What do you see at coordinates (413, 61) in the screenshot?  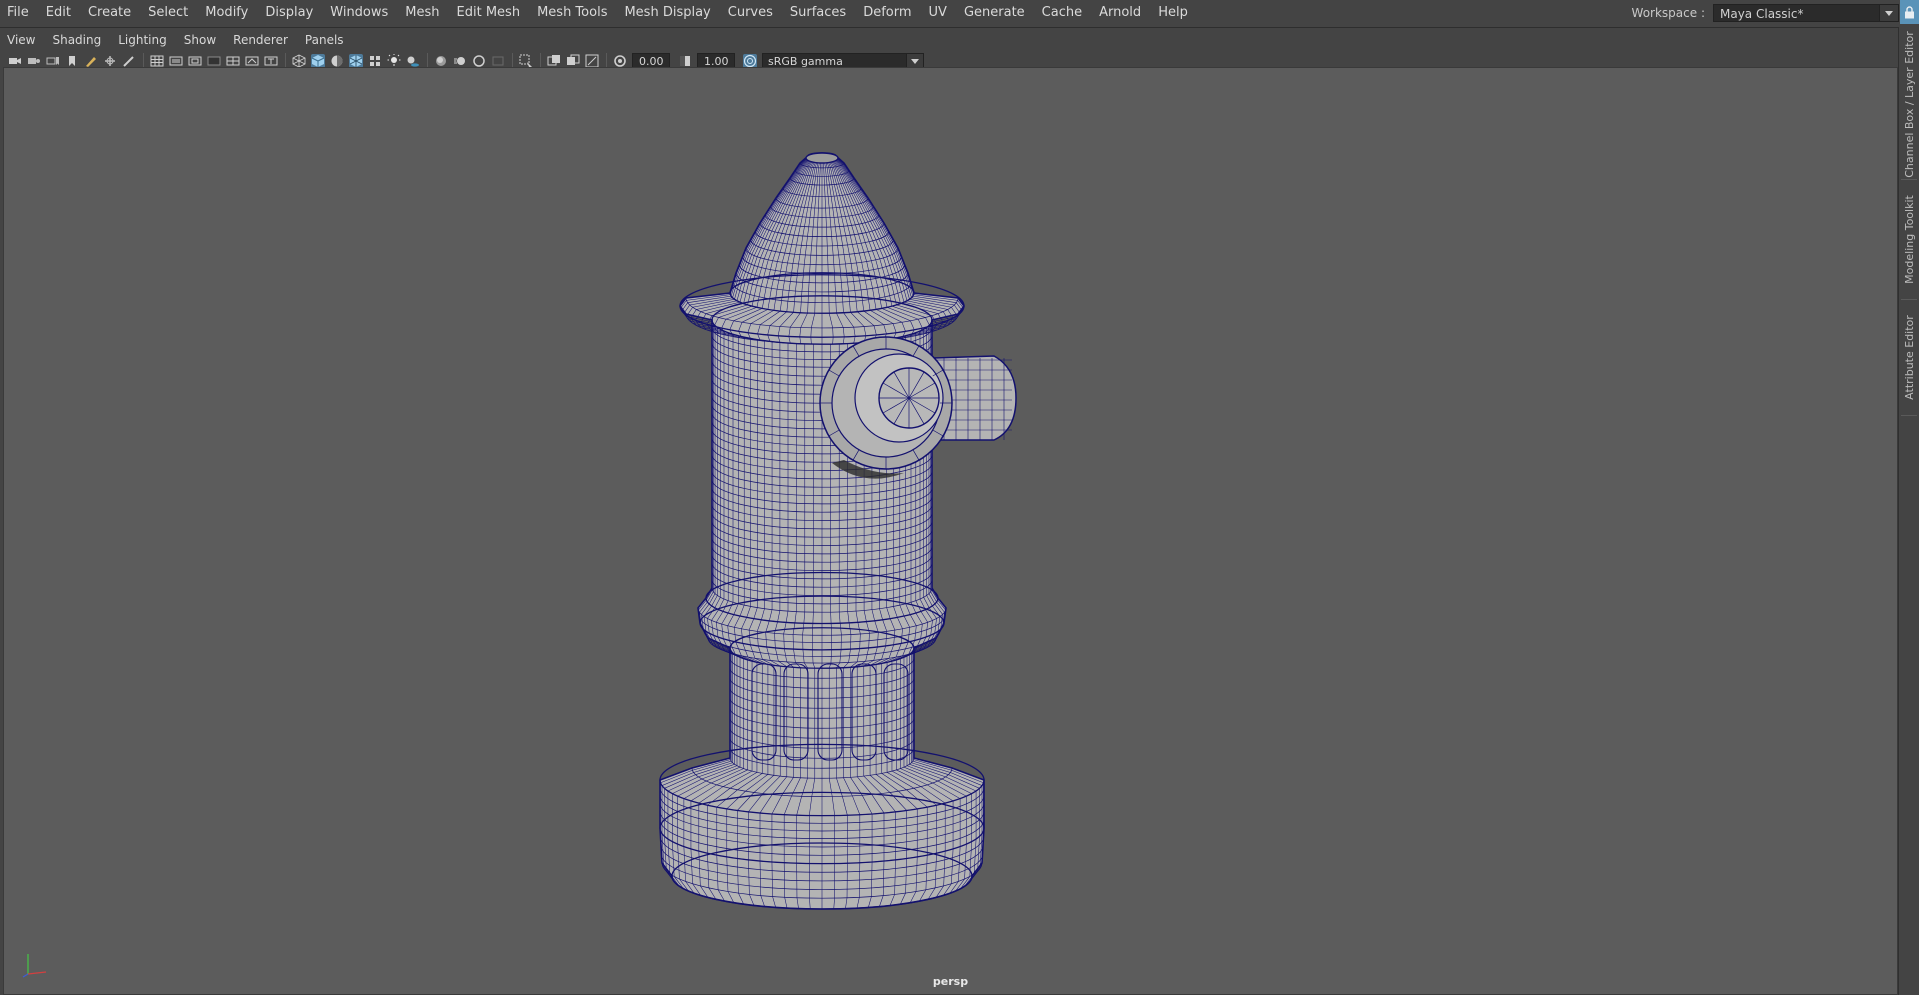 I see `shadows-icon` at bounding box center [413, 61].